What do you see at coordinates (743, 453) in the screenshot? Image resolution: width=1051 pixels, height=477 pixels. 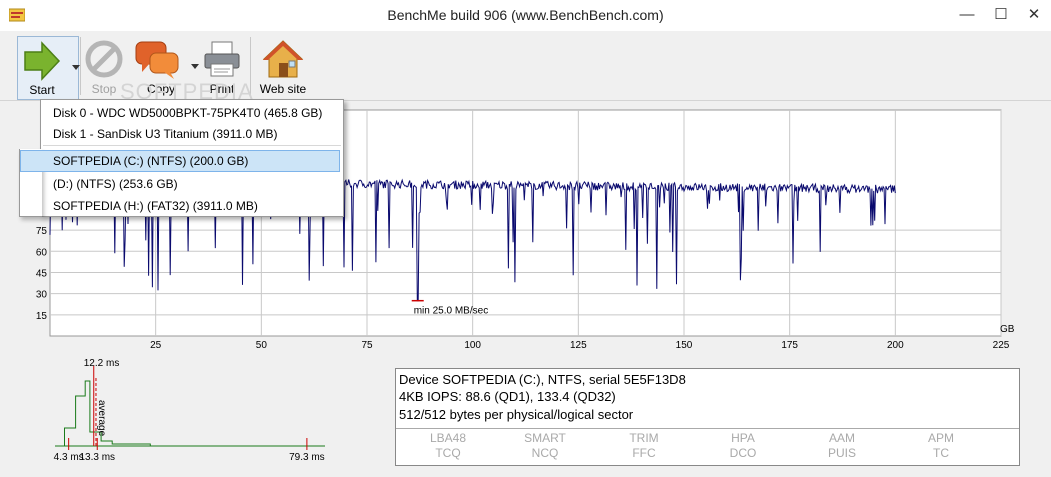 I see `feature-bottom: DCO` at bounding box center [743, 453].